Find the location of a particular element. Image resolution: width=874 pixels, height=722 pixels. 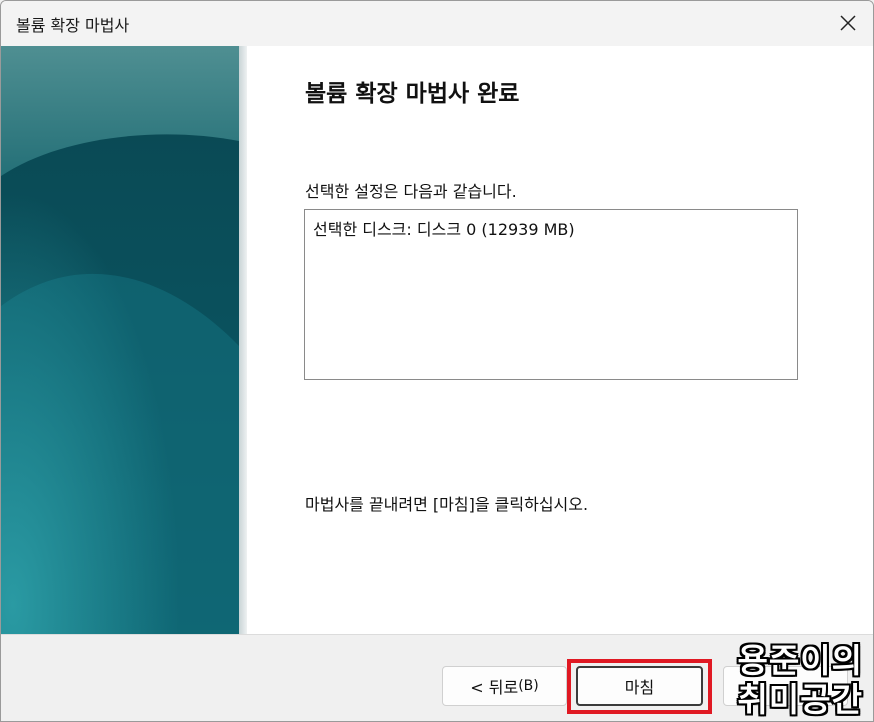

finish-instruction: 마법사를 끝내려면 [마침]을 클릭하십시오. is located at coordinates (447, 504).